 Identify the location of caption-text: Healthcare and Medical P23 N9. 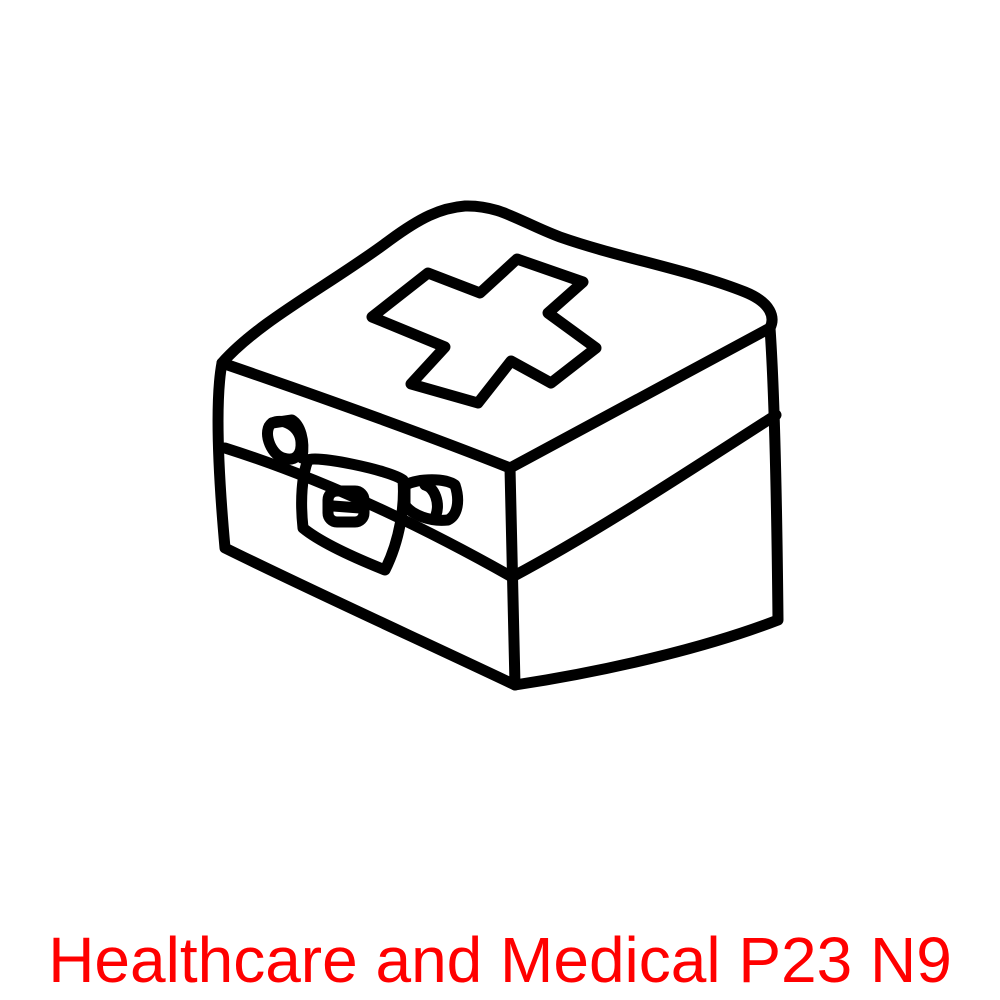
(500, 960).